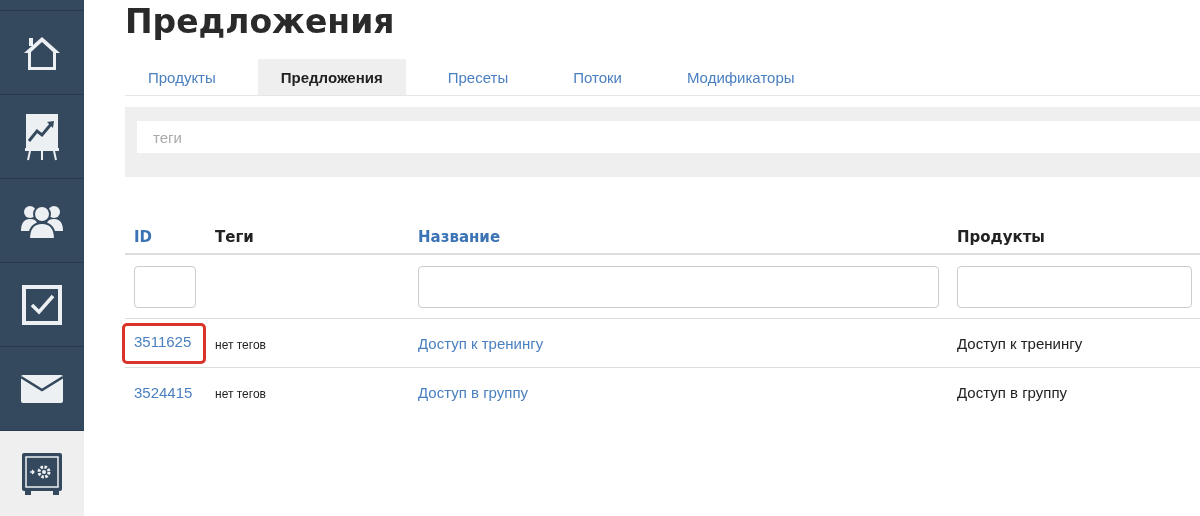  What do you see at coordinates (668, 137) in the screenshot?
I see `tags-field: теги` at bounding box center [668, 137].